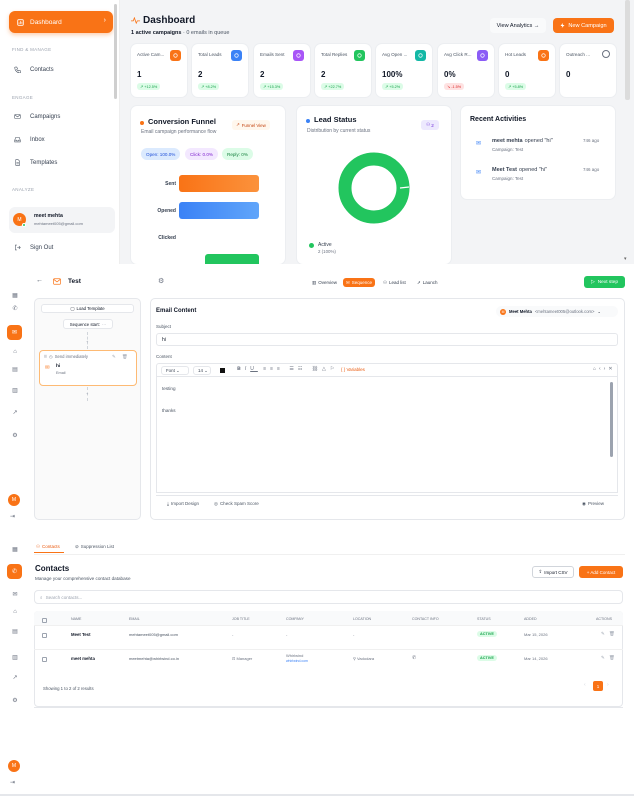 This screenshot has width=634, height=800. I want to click on company-link: whirlwind.com, so click(297, 661).